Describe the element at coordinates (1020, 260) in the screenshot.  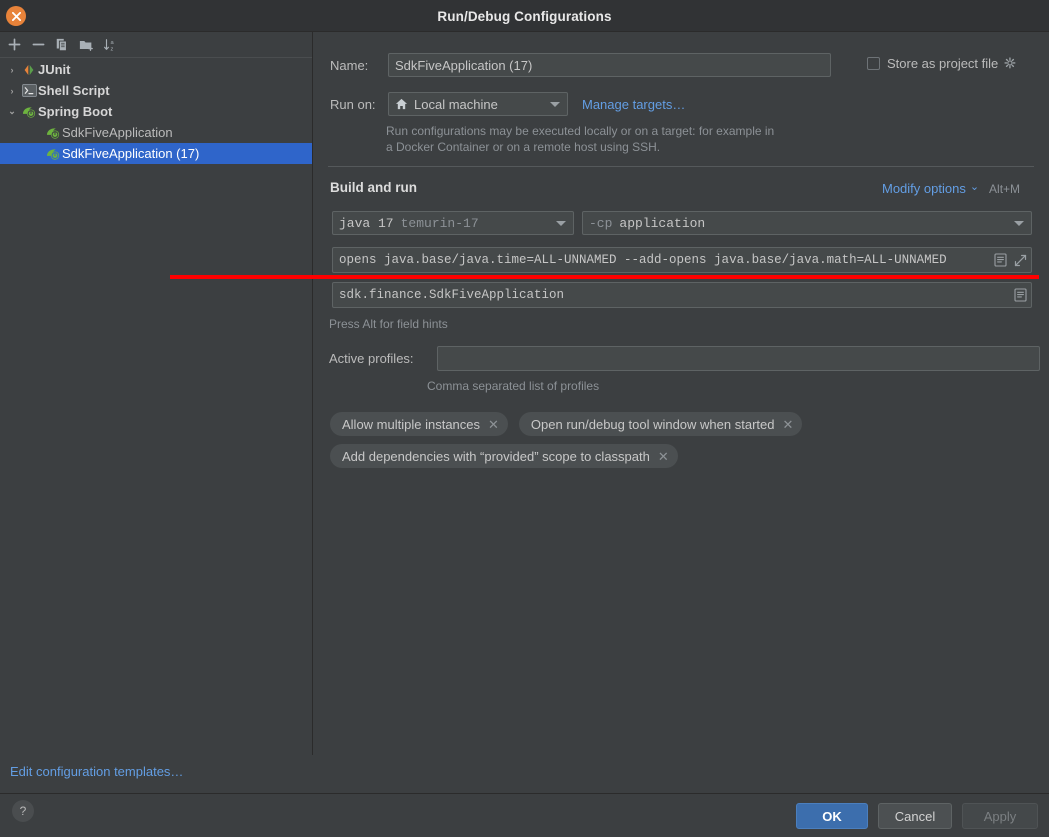
I see `expand-icon` at that location.